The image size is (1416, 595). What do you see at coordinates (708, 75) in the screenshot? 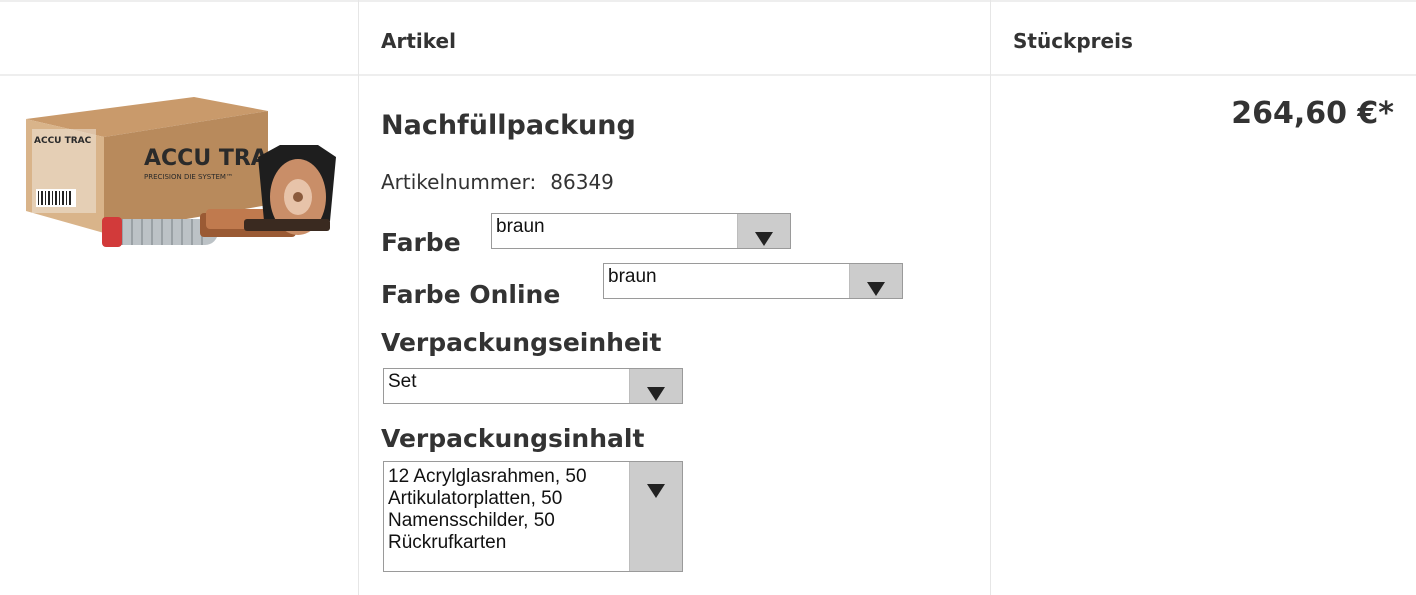
I see `header-separator` at bounding box center [708, 75].